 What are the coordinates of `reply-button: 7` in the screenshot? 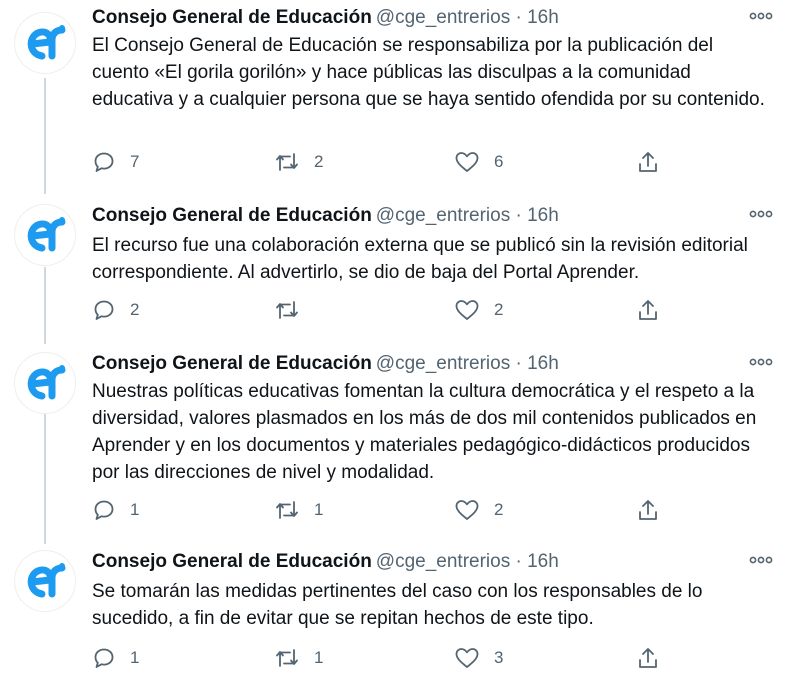 It's located at (115, 162).